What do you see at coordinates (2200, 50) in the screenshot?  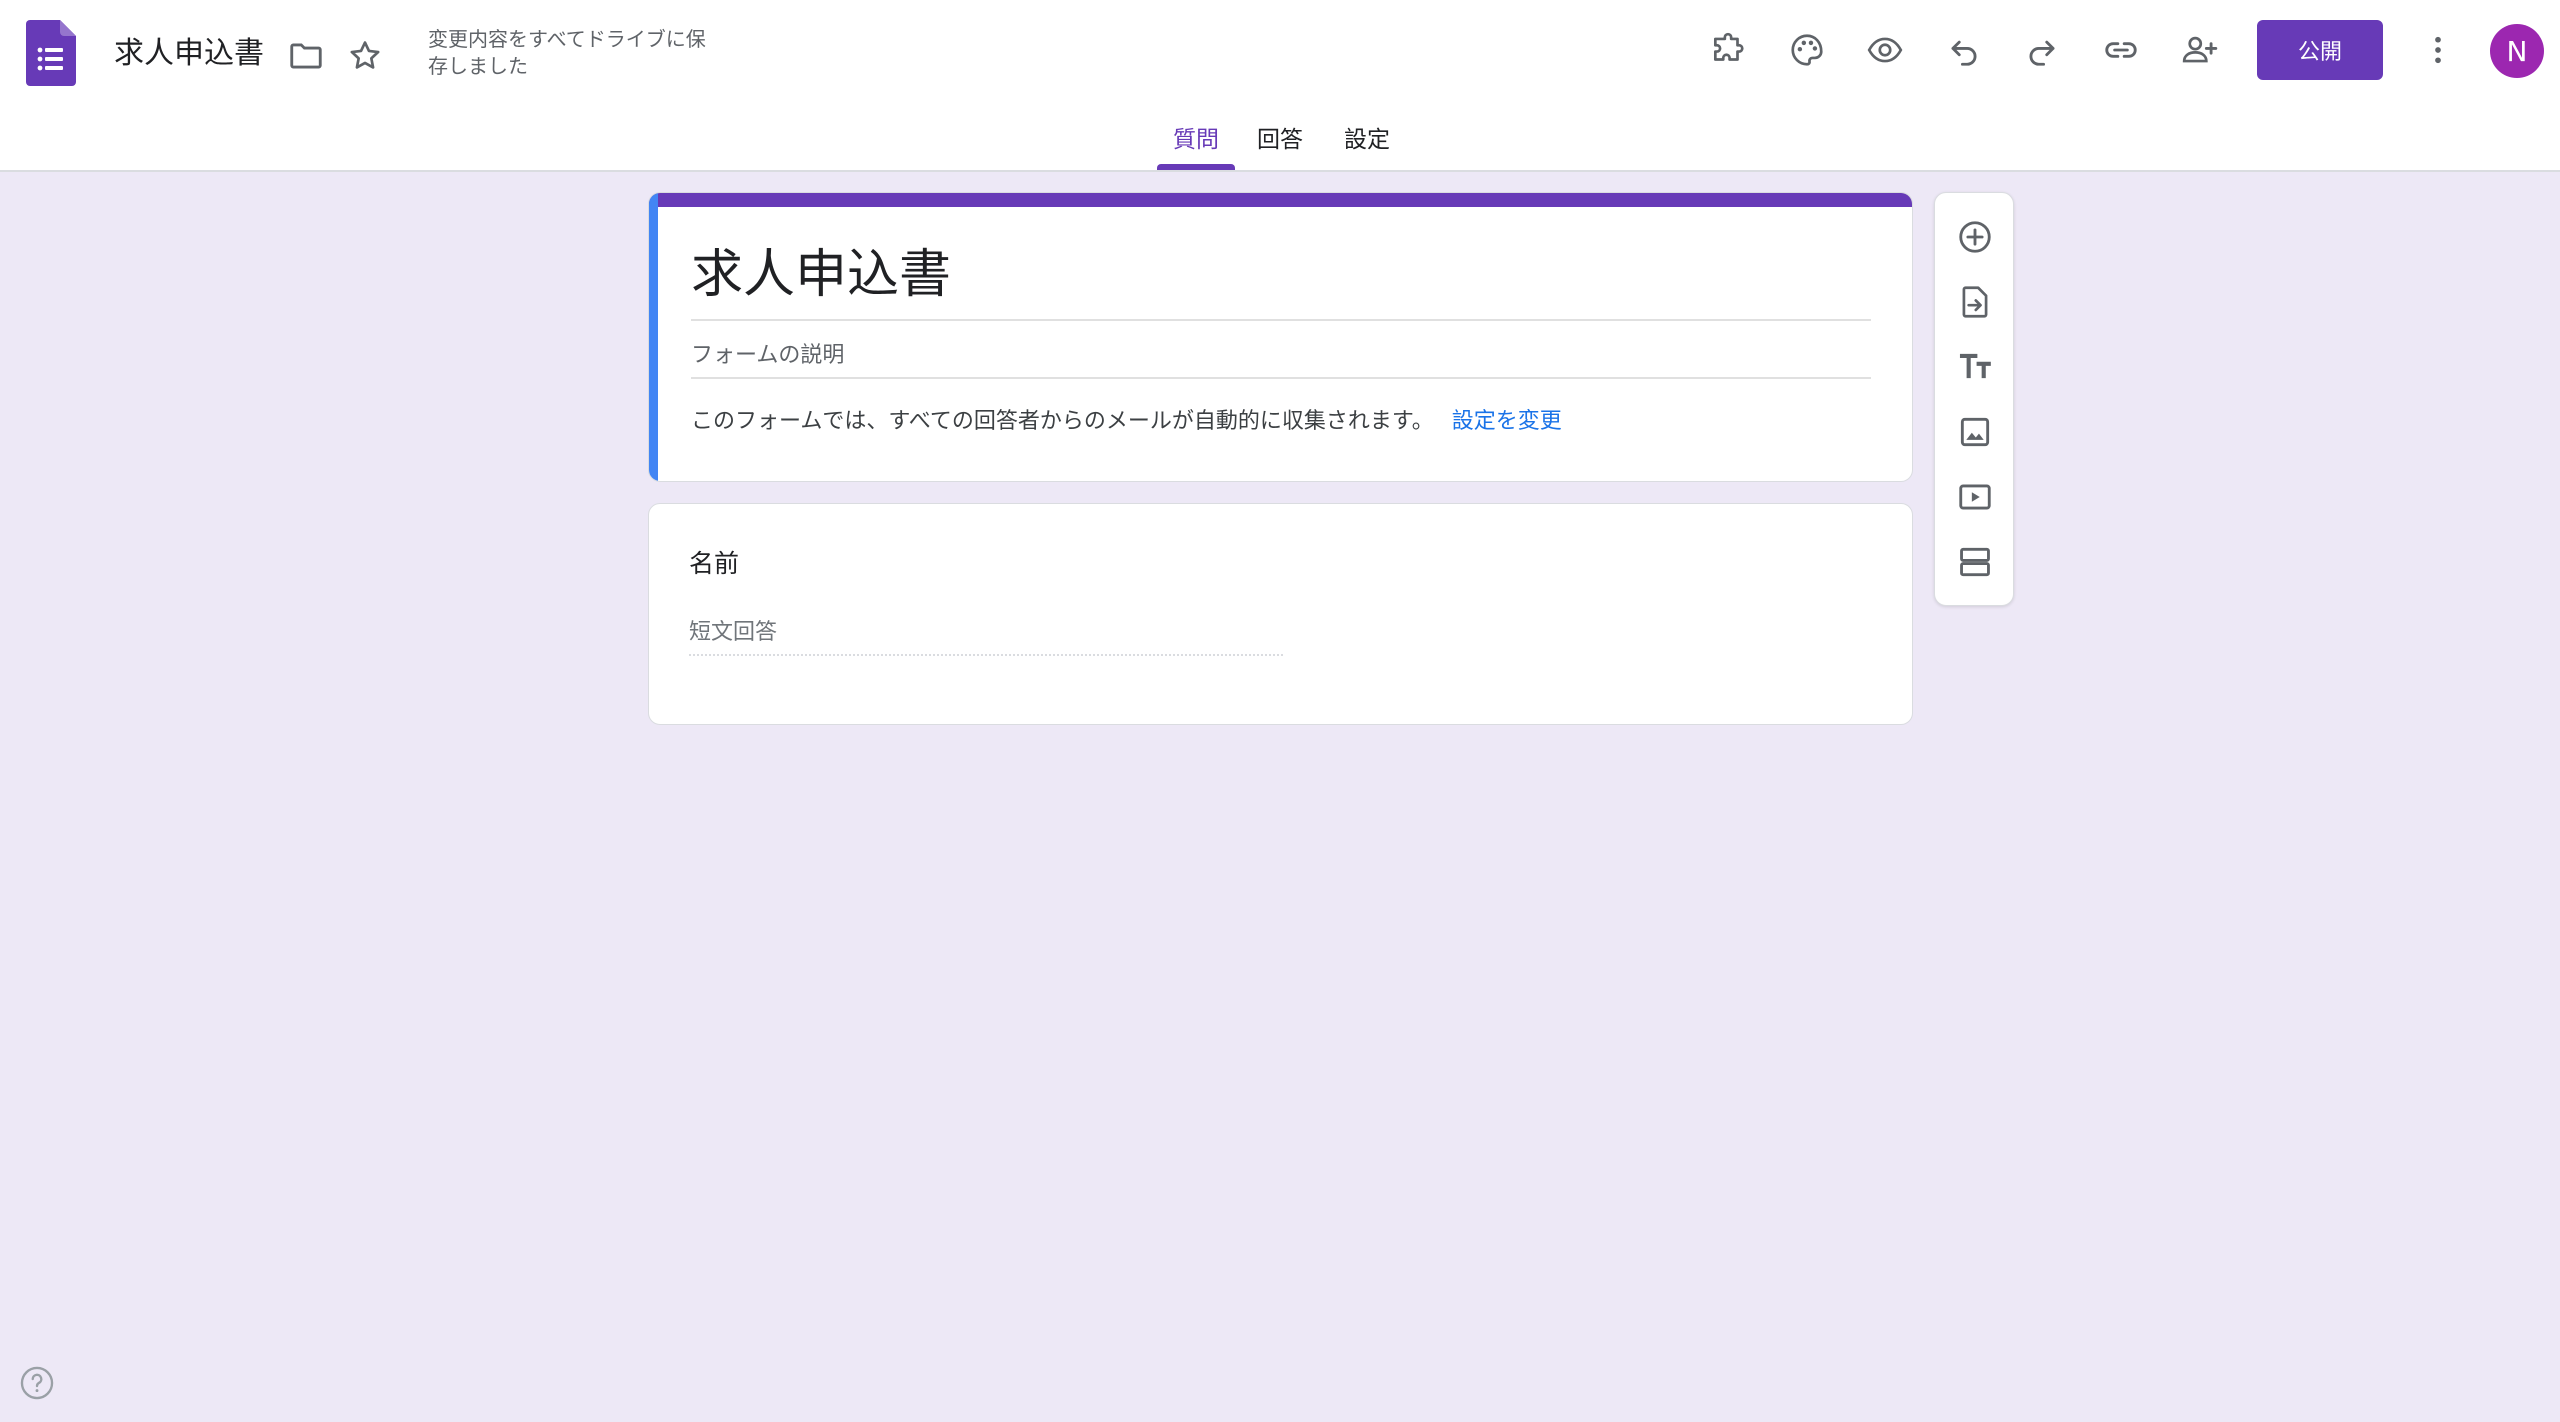 I see `add-collaborator-icon` at bounding box center [2200, 50].